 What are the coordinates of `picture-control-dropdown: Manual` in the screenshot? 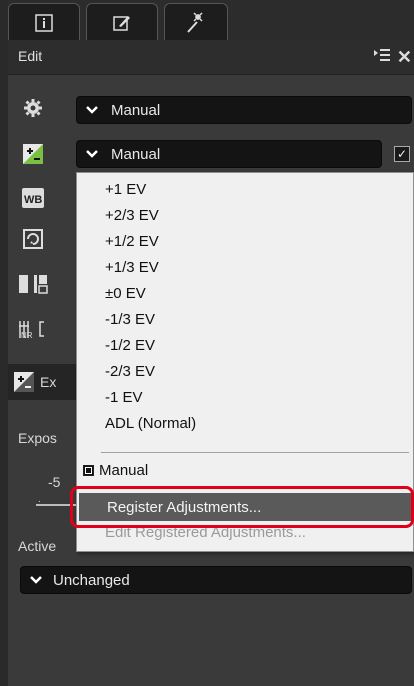 It's located at (244, 110).